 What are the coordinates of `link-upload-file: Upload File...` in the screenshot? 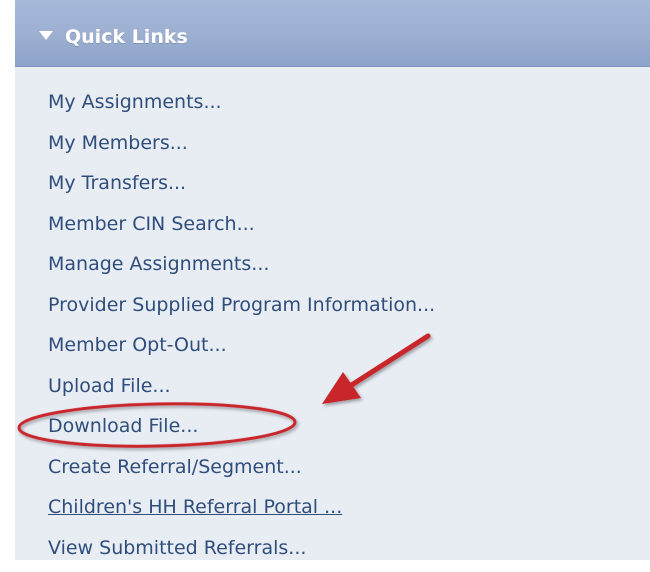 It's located at (241, 390).